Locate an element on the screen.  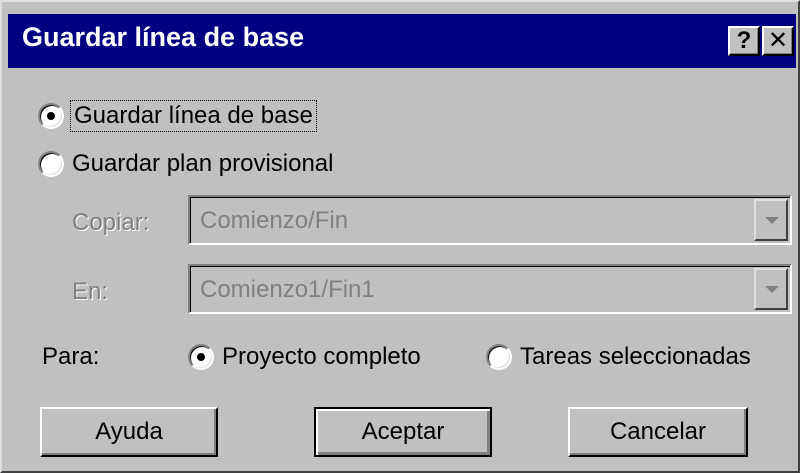
help-button: Ayuda is located at coordinates (129, 432).